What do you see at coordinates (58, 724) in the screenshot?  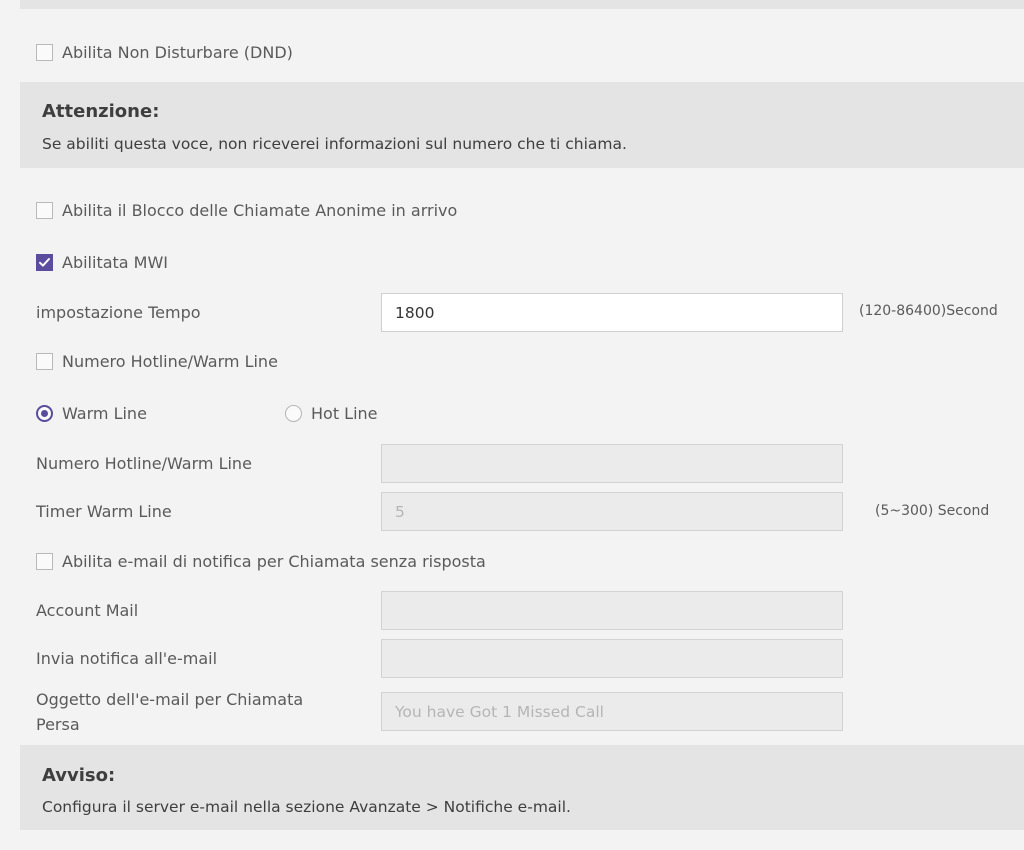 I see `email-subject-label-line2: Persa` at bounding box center [58, 724].